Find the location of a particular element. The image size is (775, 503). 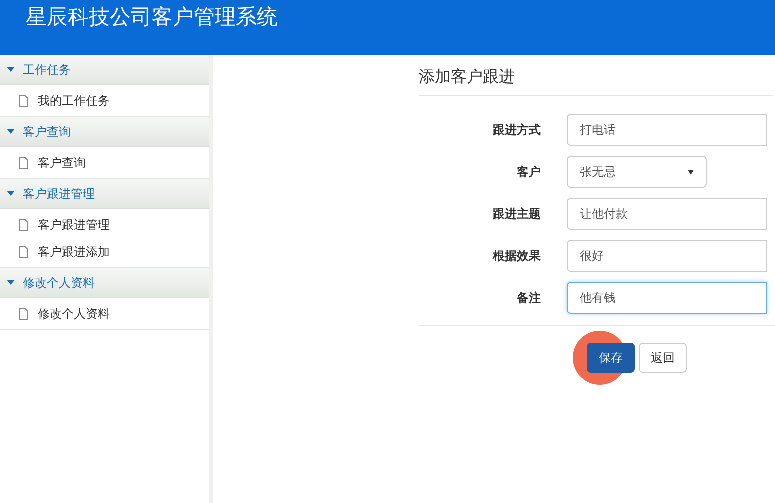

sidebar-item: 客户跟进管理 is located at coordinates (104, 224).